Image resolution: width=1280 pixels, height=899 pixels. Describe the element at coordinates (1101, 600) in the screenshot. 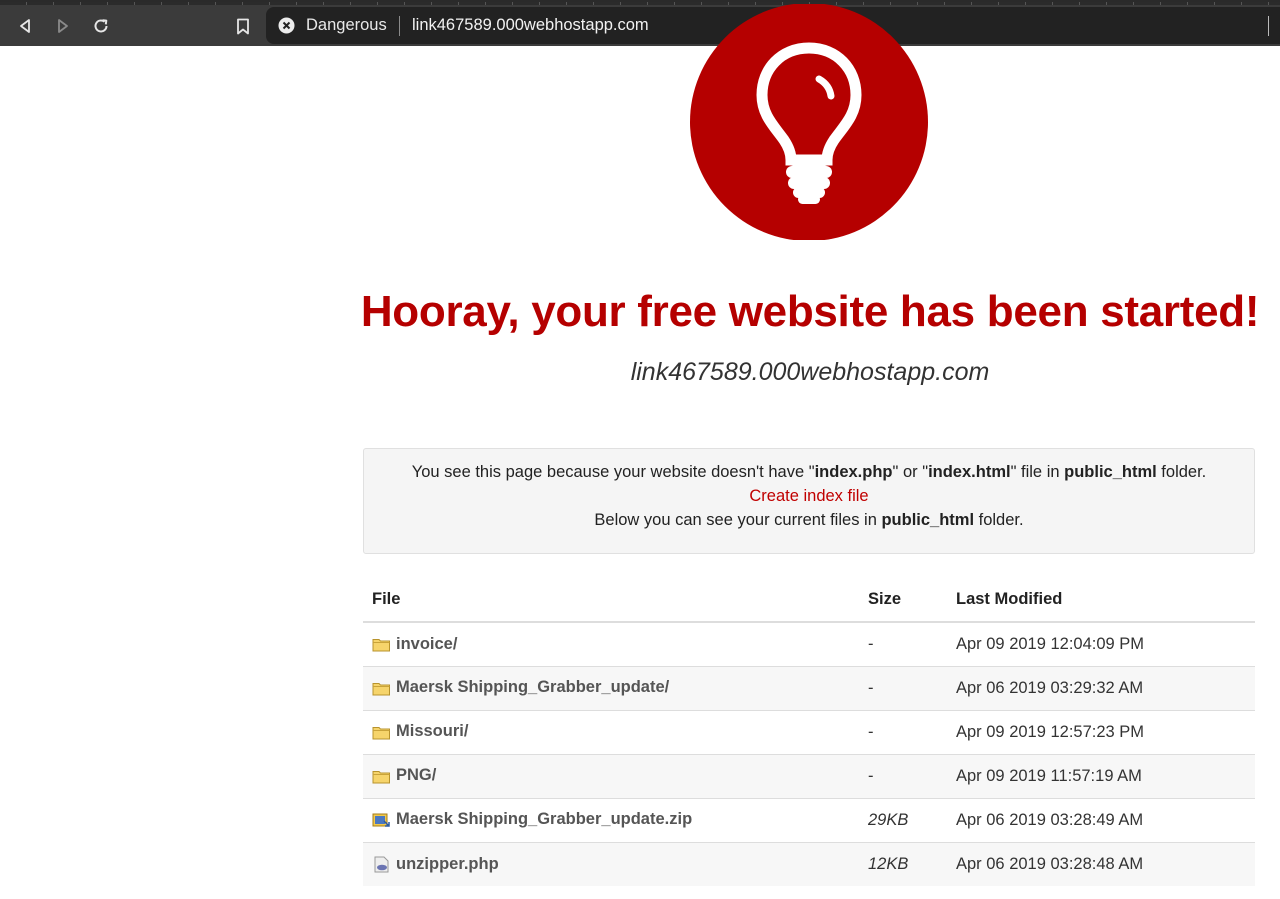

I see `modified-column-header: Last Modified` at that location.